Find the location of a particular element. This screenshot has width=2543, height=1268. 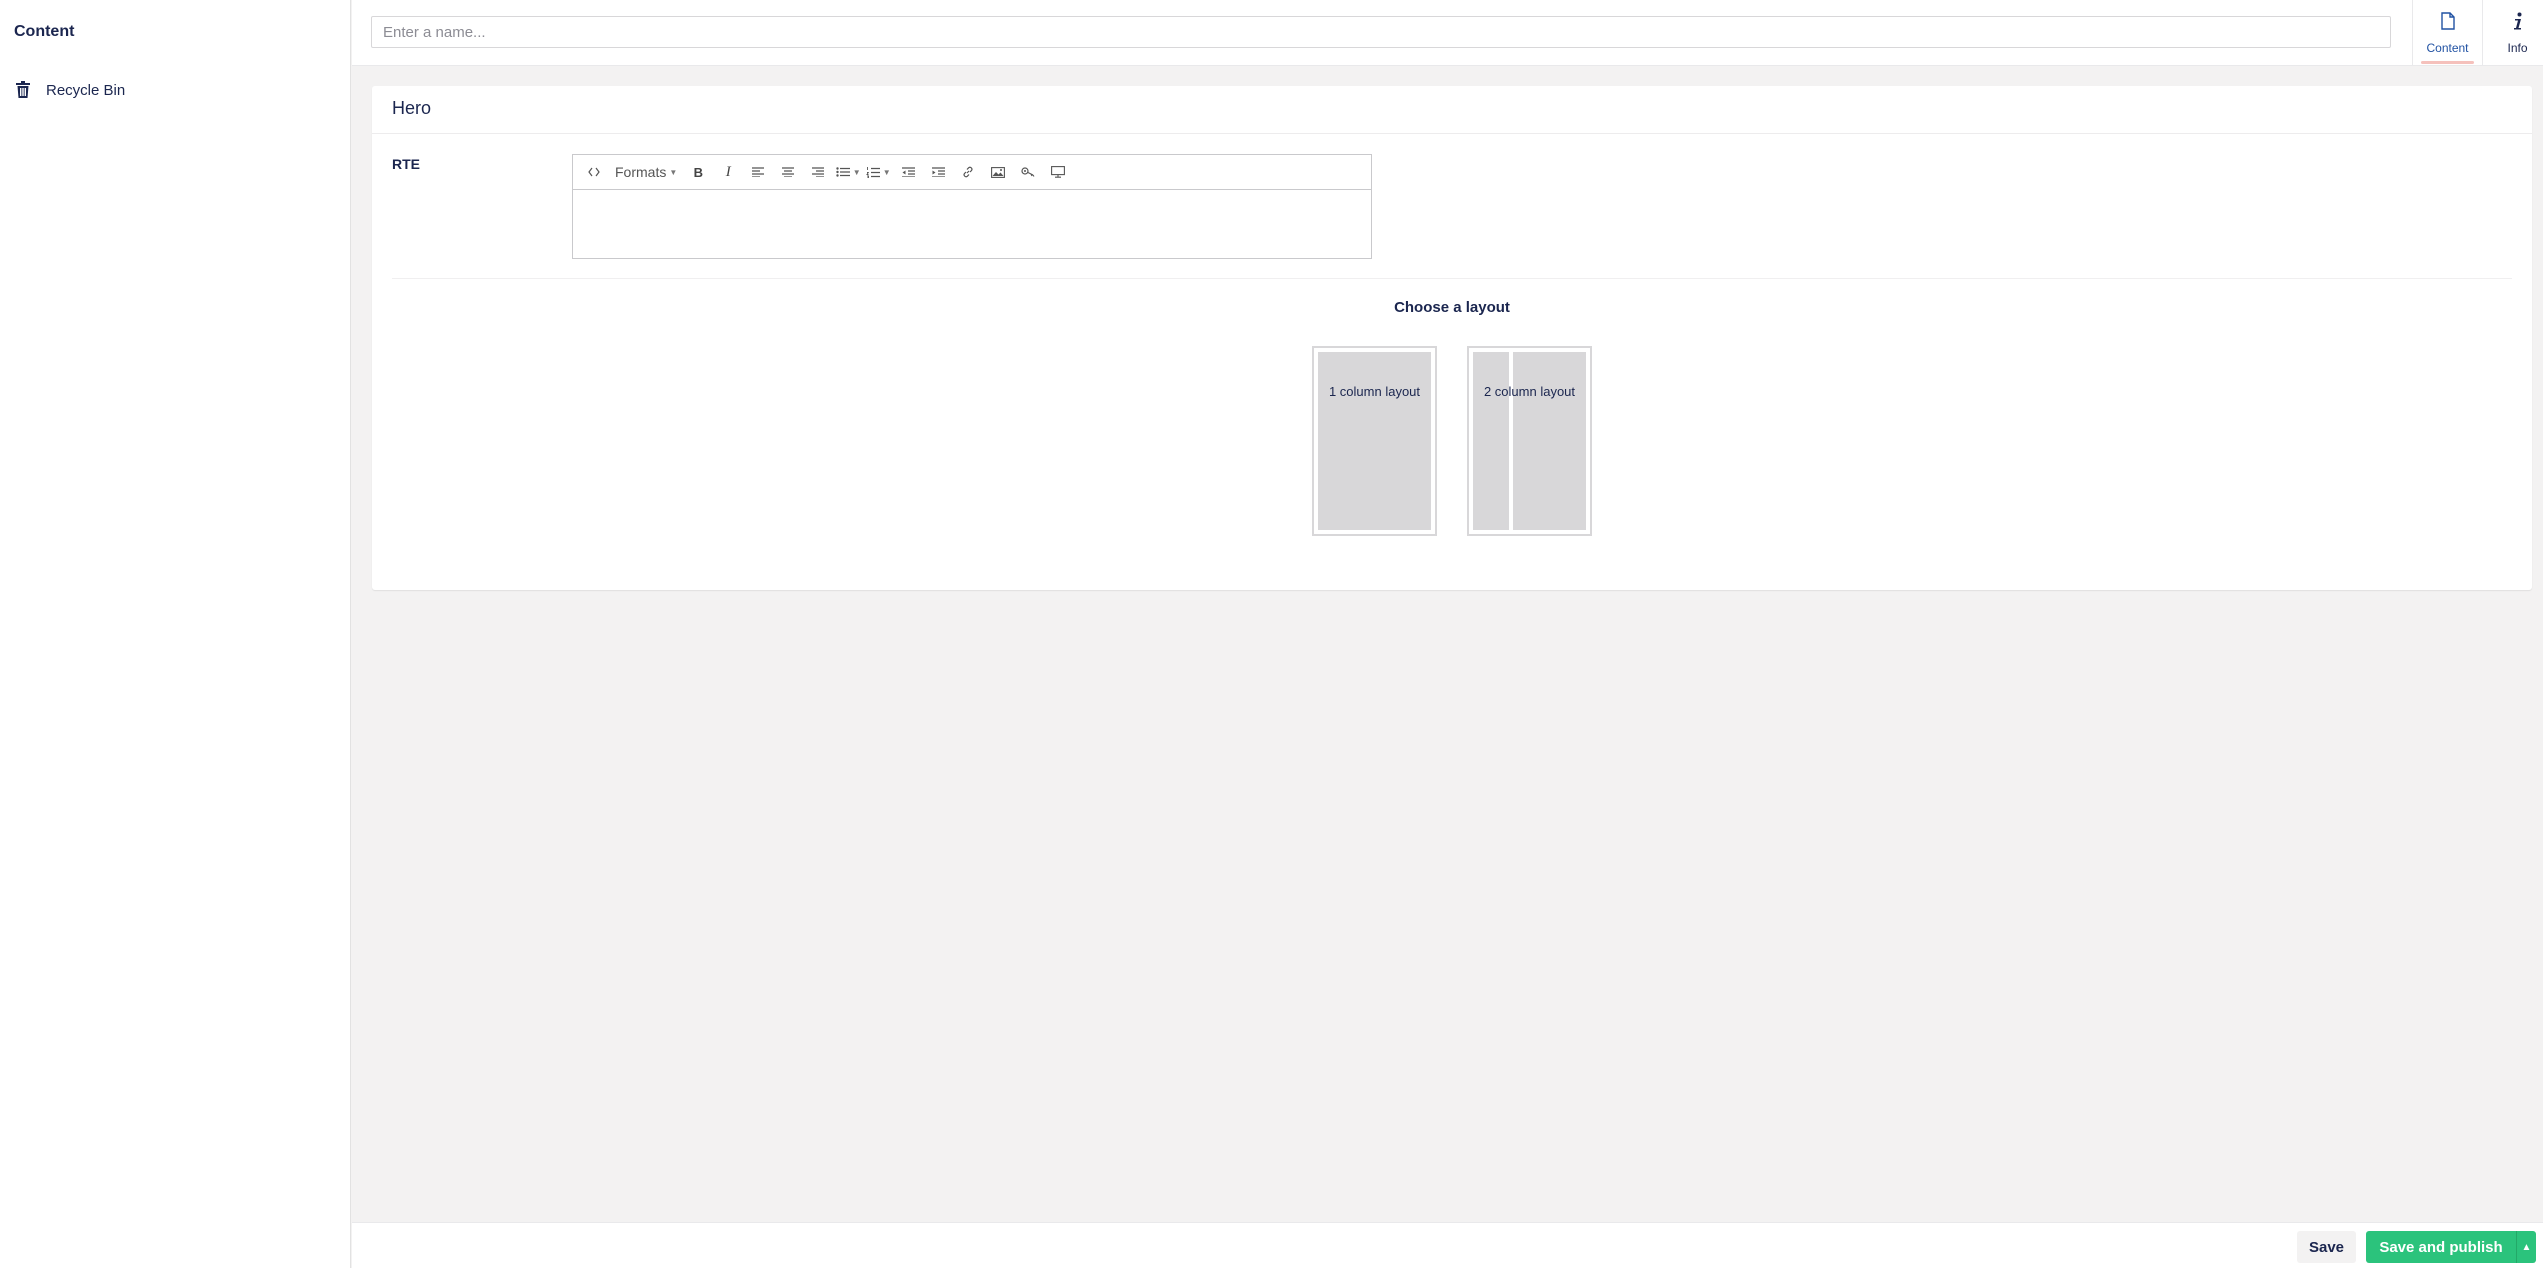

link-icon is located at coordinates (968, 172).